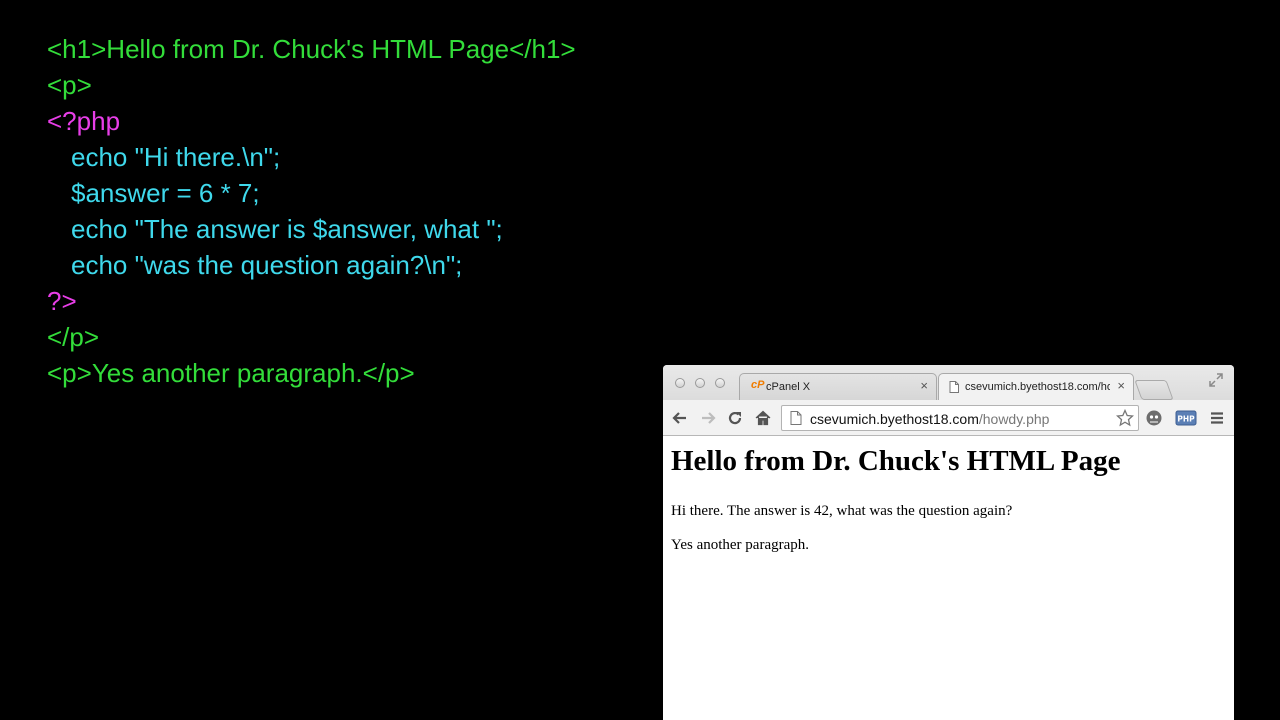 This screenshot has height=720, width=1280. I want to click on menu-icon, so click(1217, 418).